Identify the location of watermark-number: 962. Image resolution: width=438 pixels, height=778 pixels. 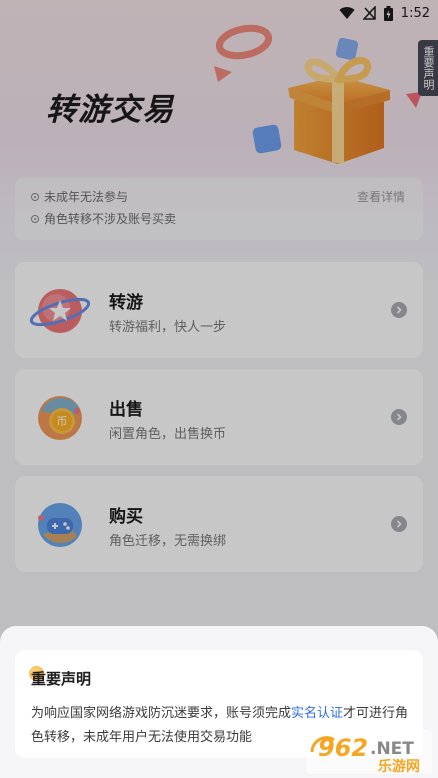
(343, 748).